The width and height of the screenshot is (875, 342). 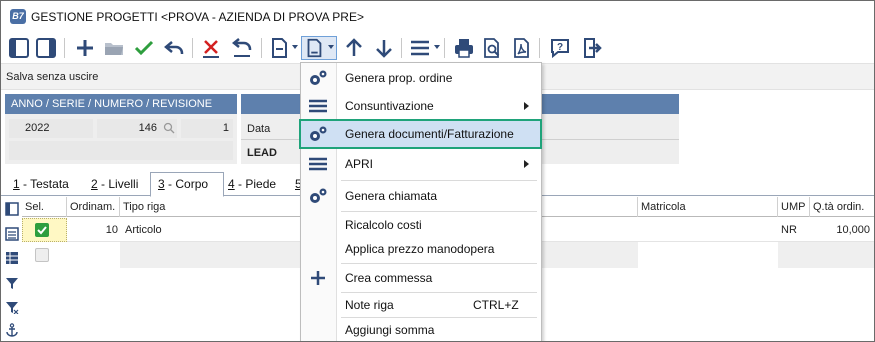 What do you see at coordinates (826, 255) in the screenshot?
I see `cell-ump-empty` at bounding box center [826, 255].